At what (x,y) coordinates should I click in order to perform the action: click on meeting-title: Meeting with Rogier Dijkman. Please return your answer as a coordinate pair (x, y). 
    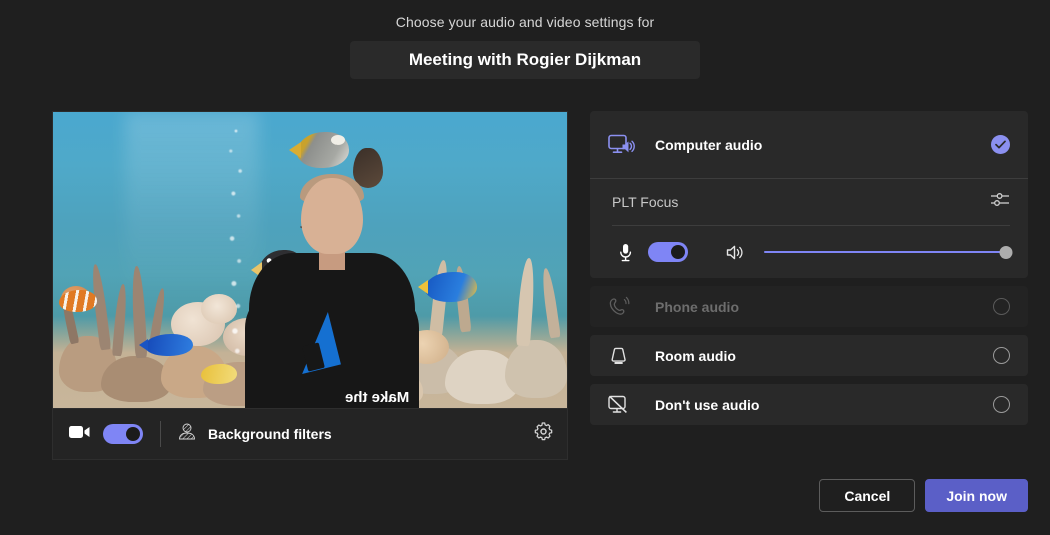
    Looking at the image, I should click on (525, 60).